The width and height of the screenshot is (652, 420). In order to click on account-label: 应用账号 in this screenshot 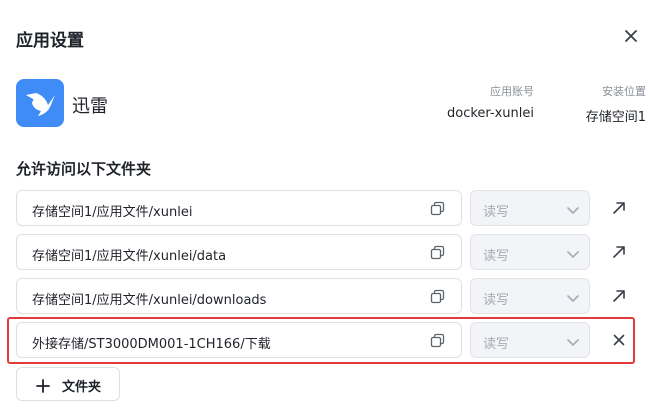, I will do `click(512, 91)`.